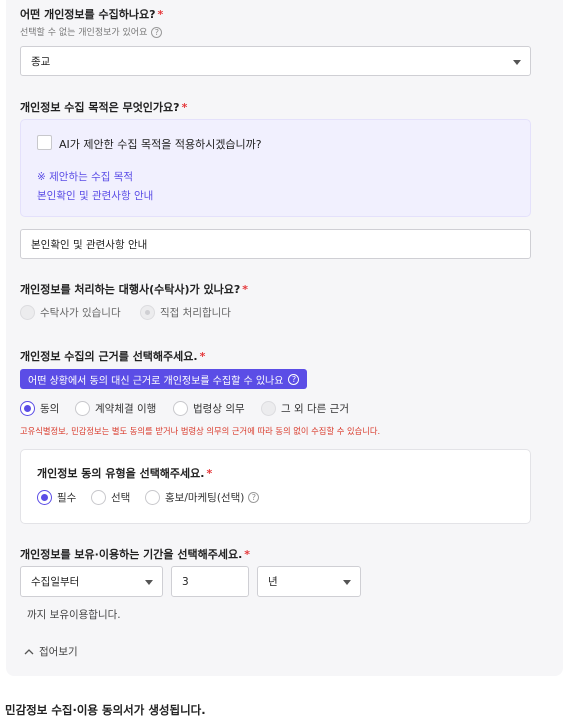  What do you see at coordinates (74, 615) in the screenshot?
I see `retention-suffix: 까지 보유이용합니다.` at bounding box center [74, 615].